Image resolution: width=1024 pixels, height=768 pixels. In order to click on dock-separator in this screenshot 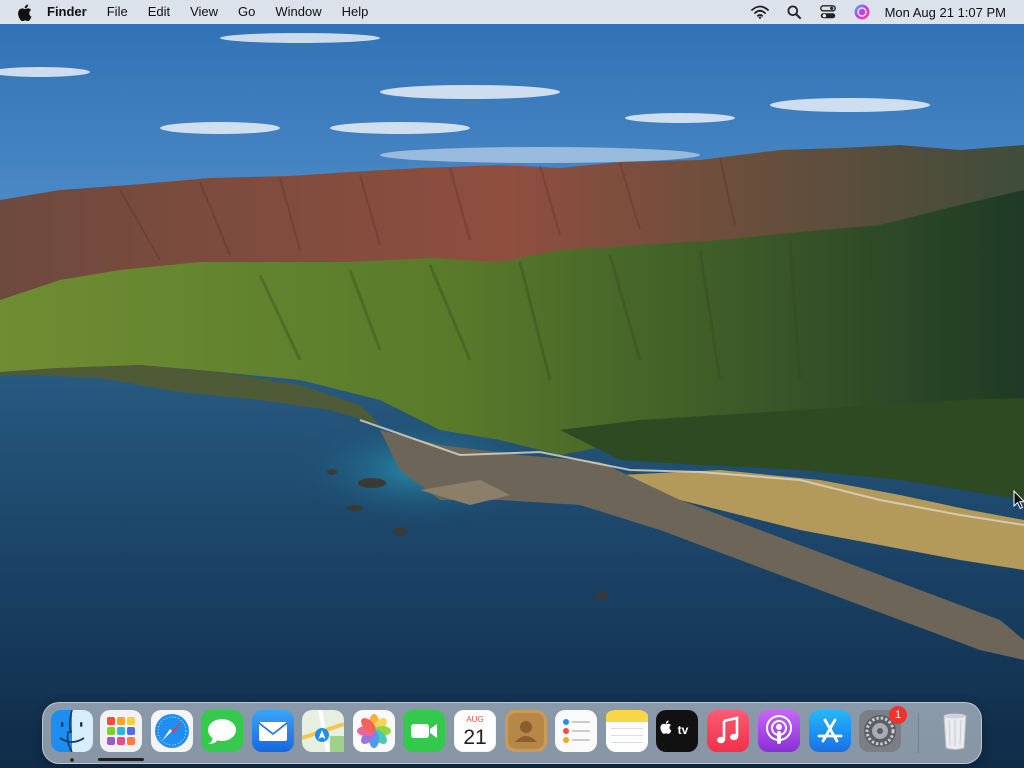, I will do `click(918, 733)`.